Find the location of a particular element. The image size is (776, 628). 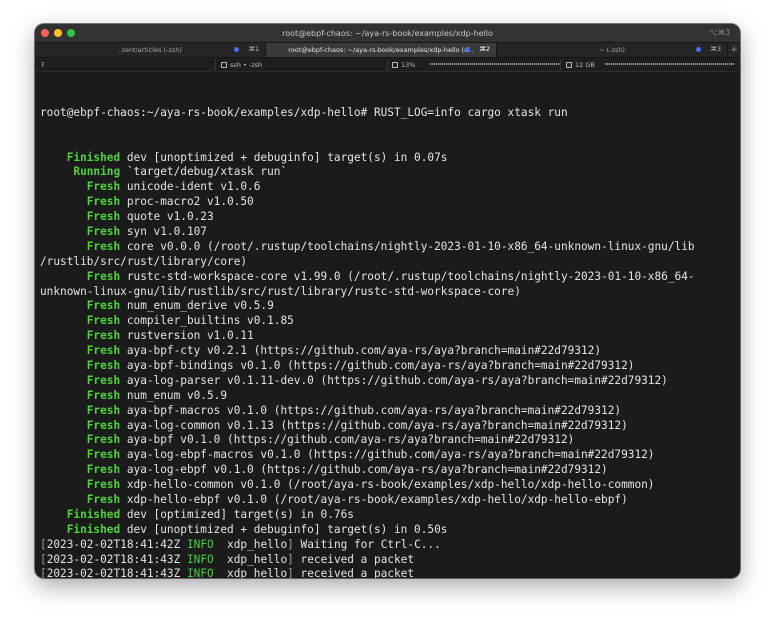

status-memory: 12 GB is located at coordinates (580, 64).